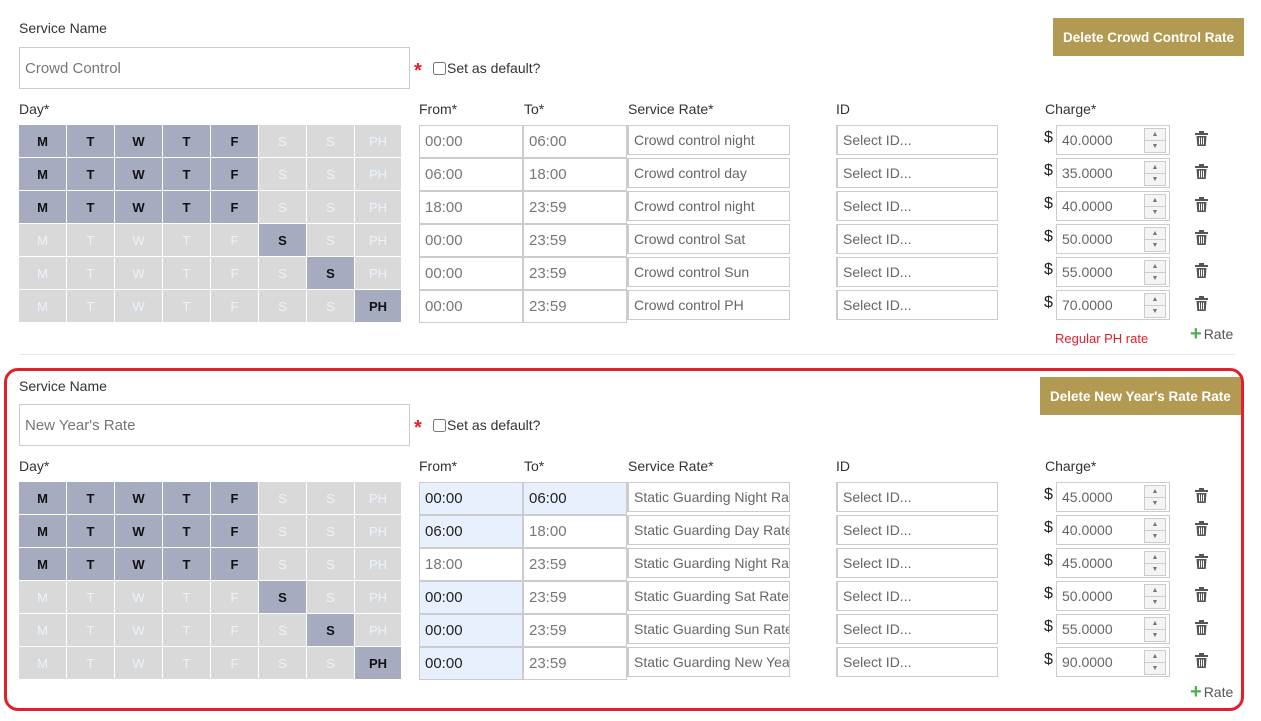 The width and height of the screenshot is (1261, 721). Describe the element at coordinates (708, 596) in the screenshot. I see `service-rate-select: Static Guarding Sat Rate` at that location.